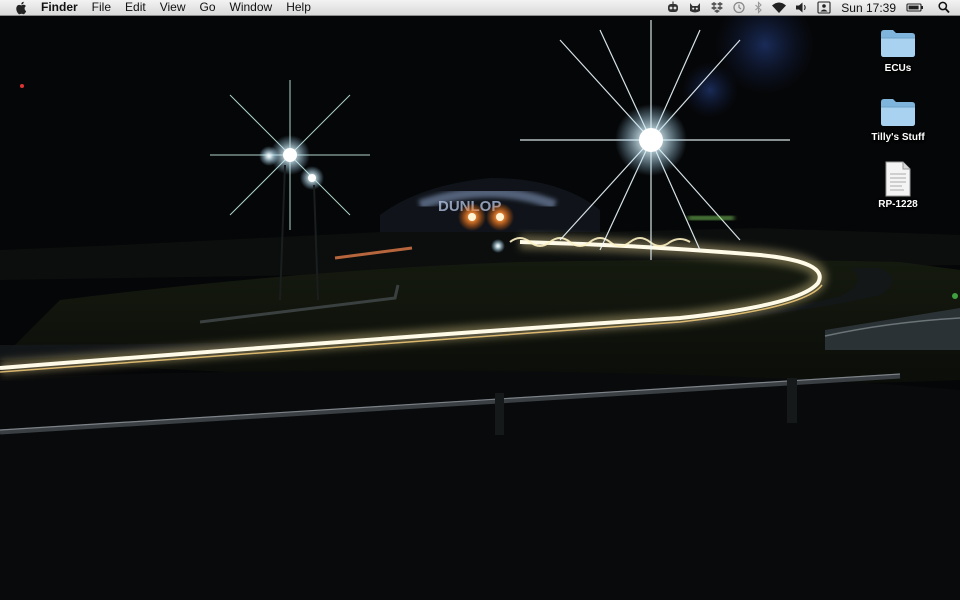 This screenshot has width=960, height=600. Describe the element at coordinates (673, 7) in the screenshot. I see `robot-icon` at that location.